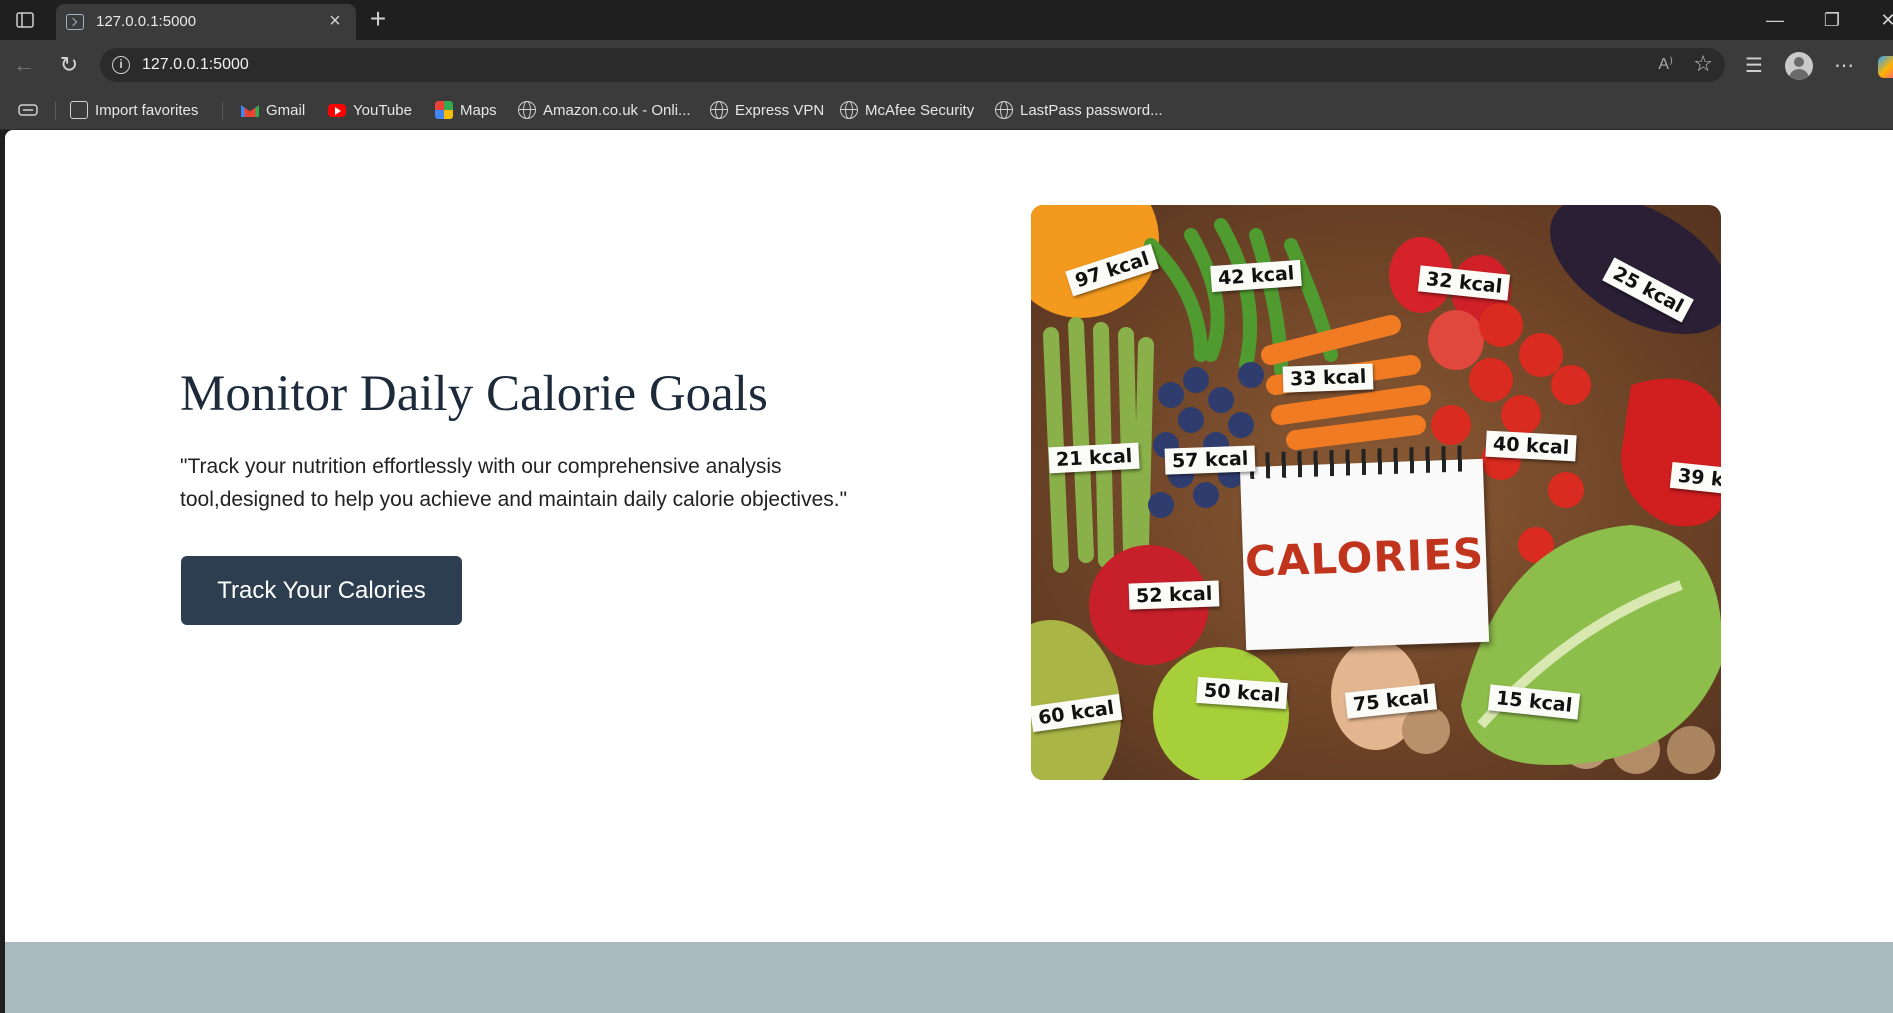 This screenshot has height=1013, width=1893. Describe the element at coordinates (69, 66) in the screenshot. I see `refresh-icon: ↻` at that location.